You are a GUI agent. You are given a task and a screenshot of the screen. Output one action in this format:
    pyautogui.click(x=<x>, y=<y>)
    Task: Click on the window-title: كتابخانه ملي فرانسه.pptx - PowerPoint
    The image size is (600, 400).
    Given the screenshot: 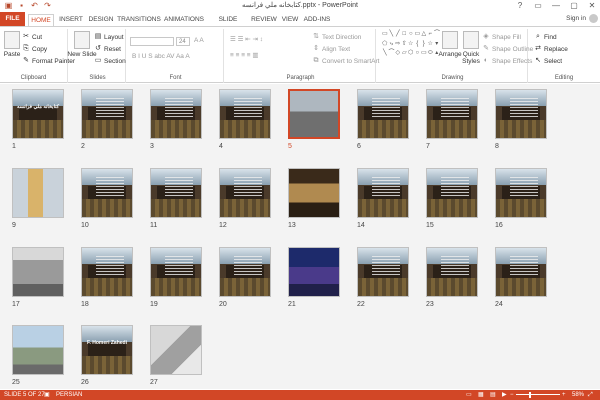 What is the action you would take?
    pyautogui.click(x=300, y=5)
    